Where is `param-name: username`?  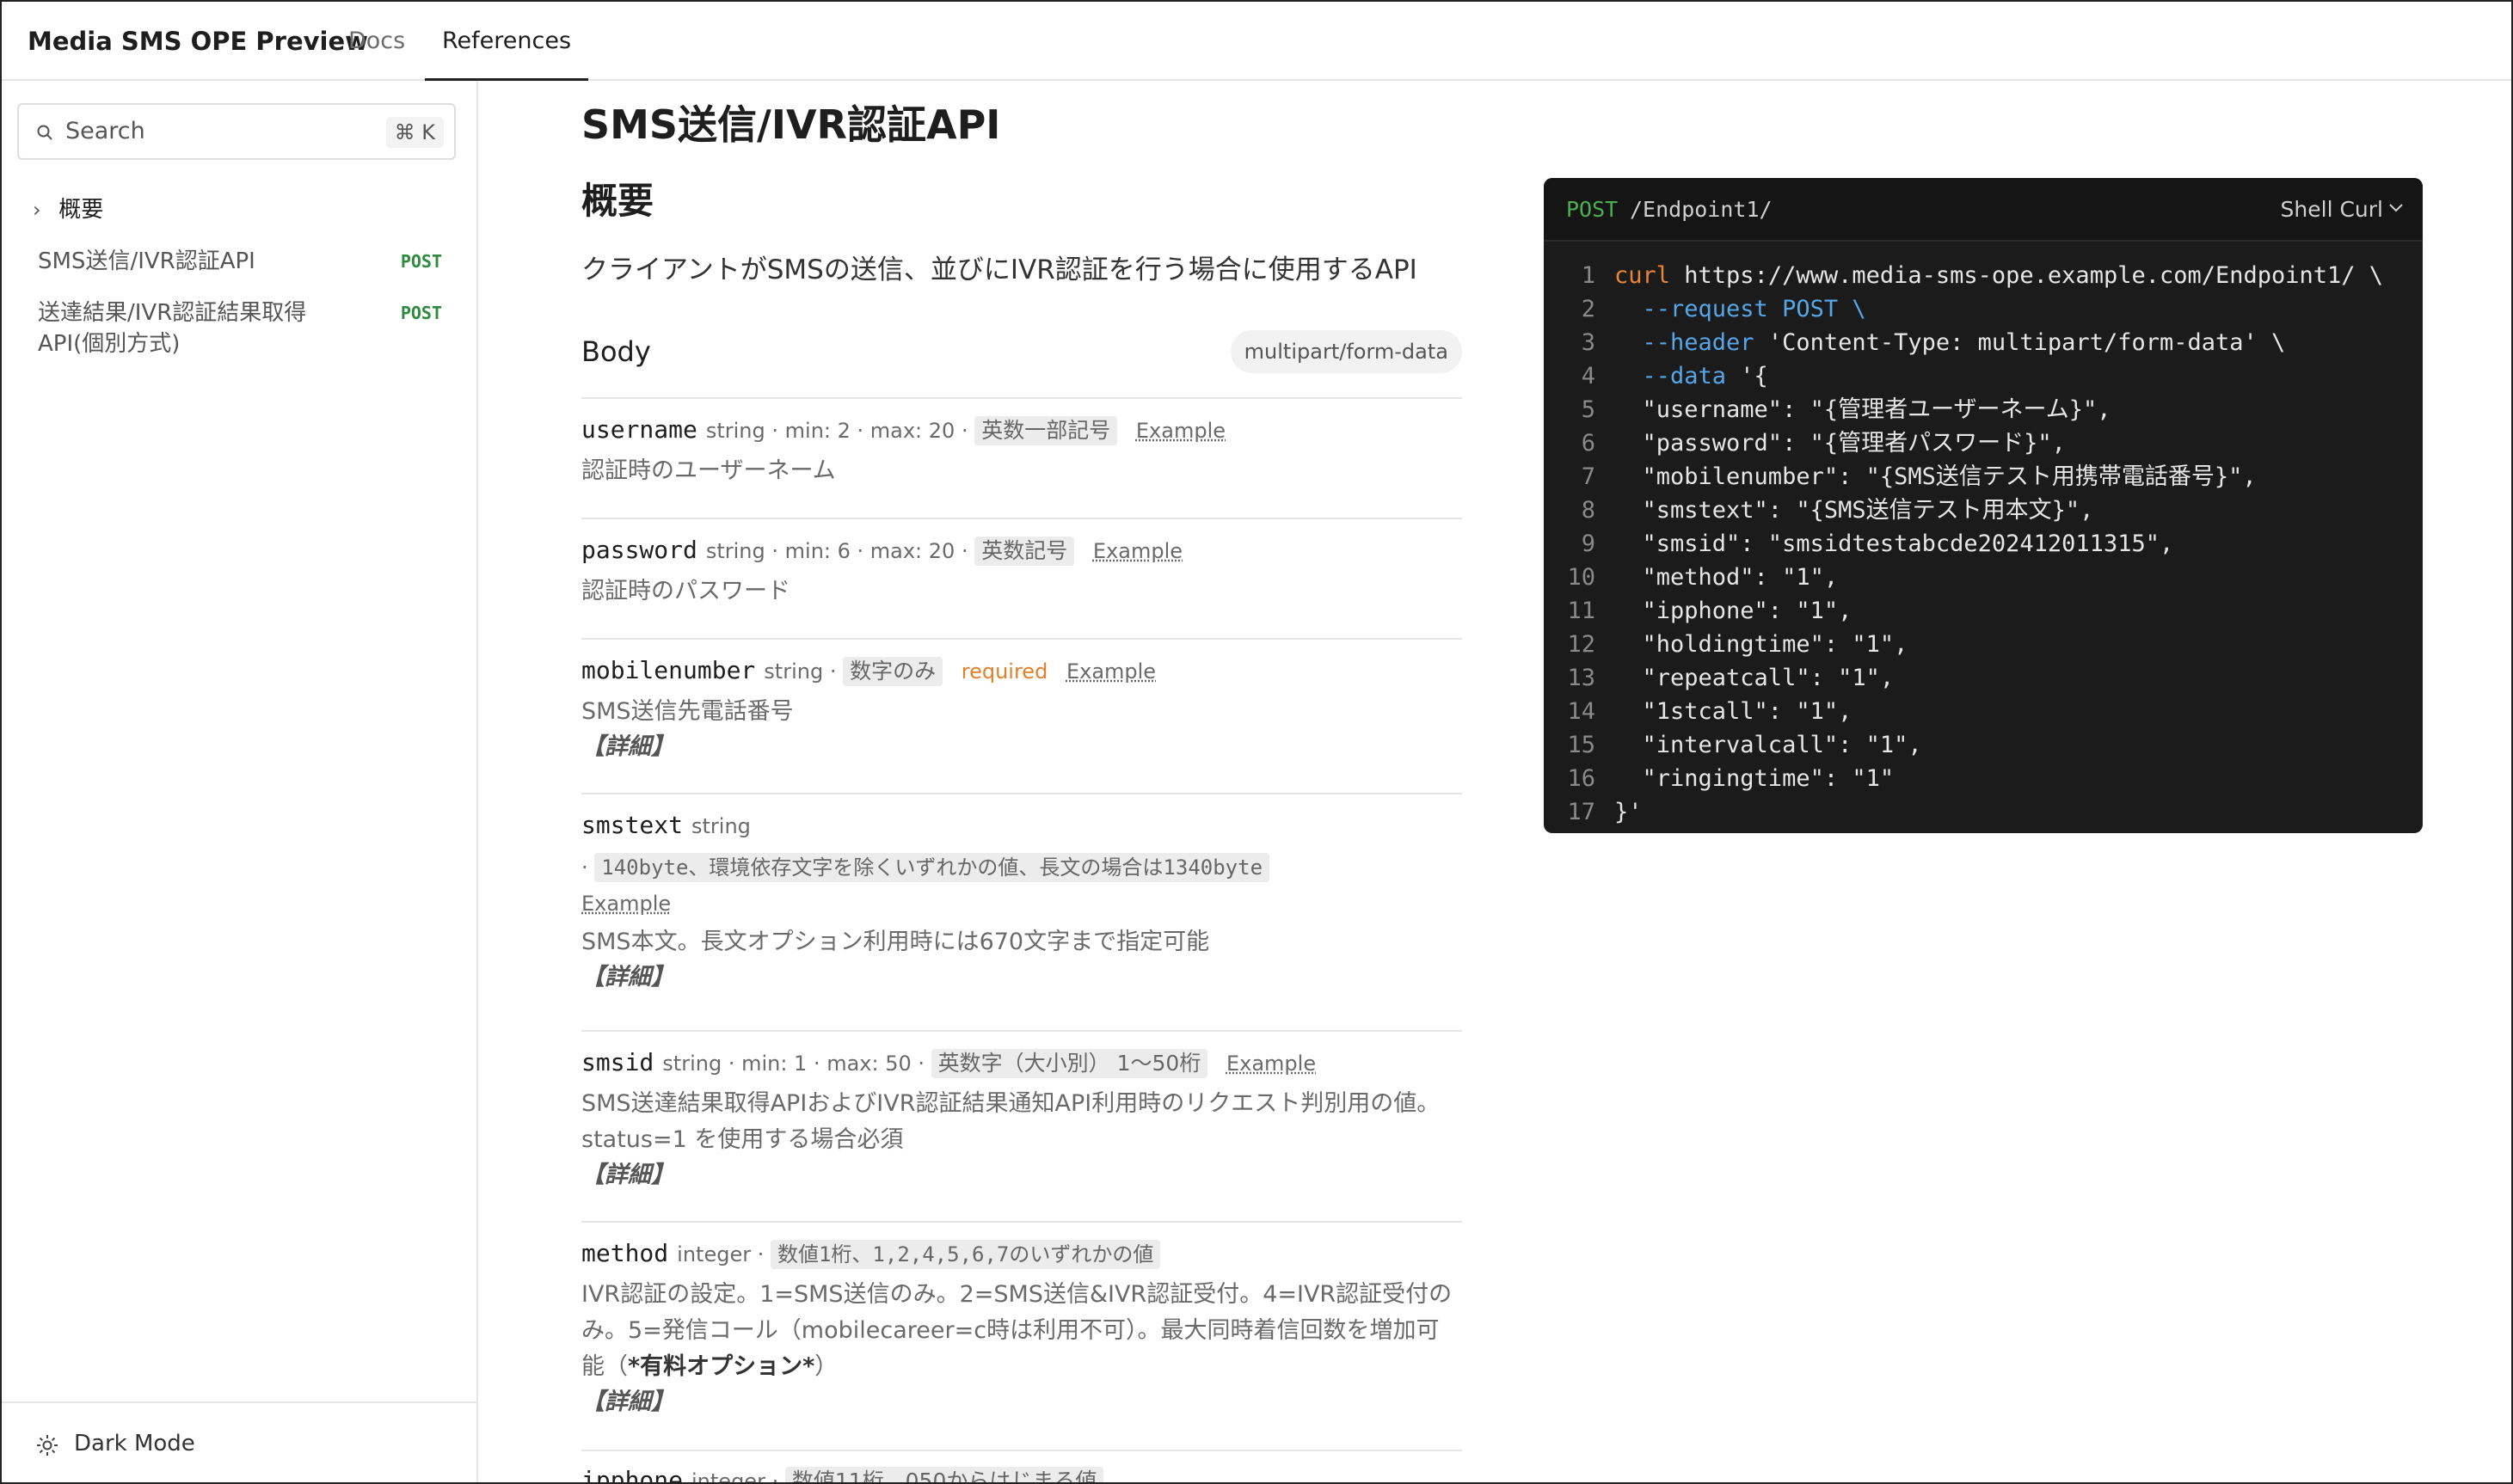 param-name: username is located at coordinates (639, 429).